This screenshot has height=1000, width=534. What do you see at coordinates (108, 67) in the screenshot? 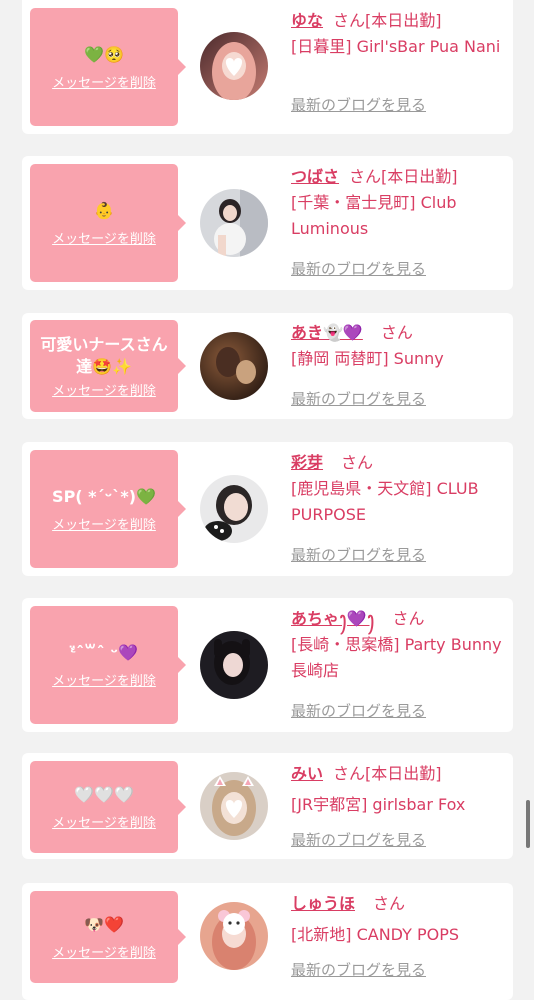
I see `message-bubble: 💚🥺 メッセージを削除` at bounding box center [108, 67].